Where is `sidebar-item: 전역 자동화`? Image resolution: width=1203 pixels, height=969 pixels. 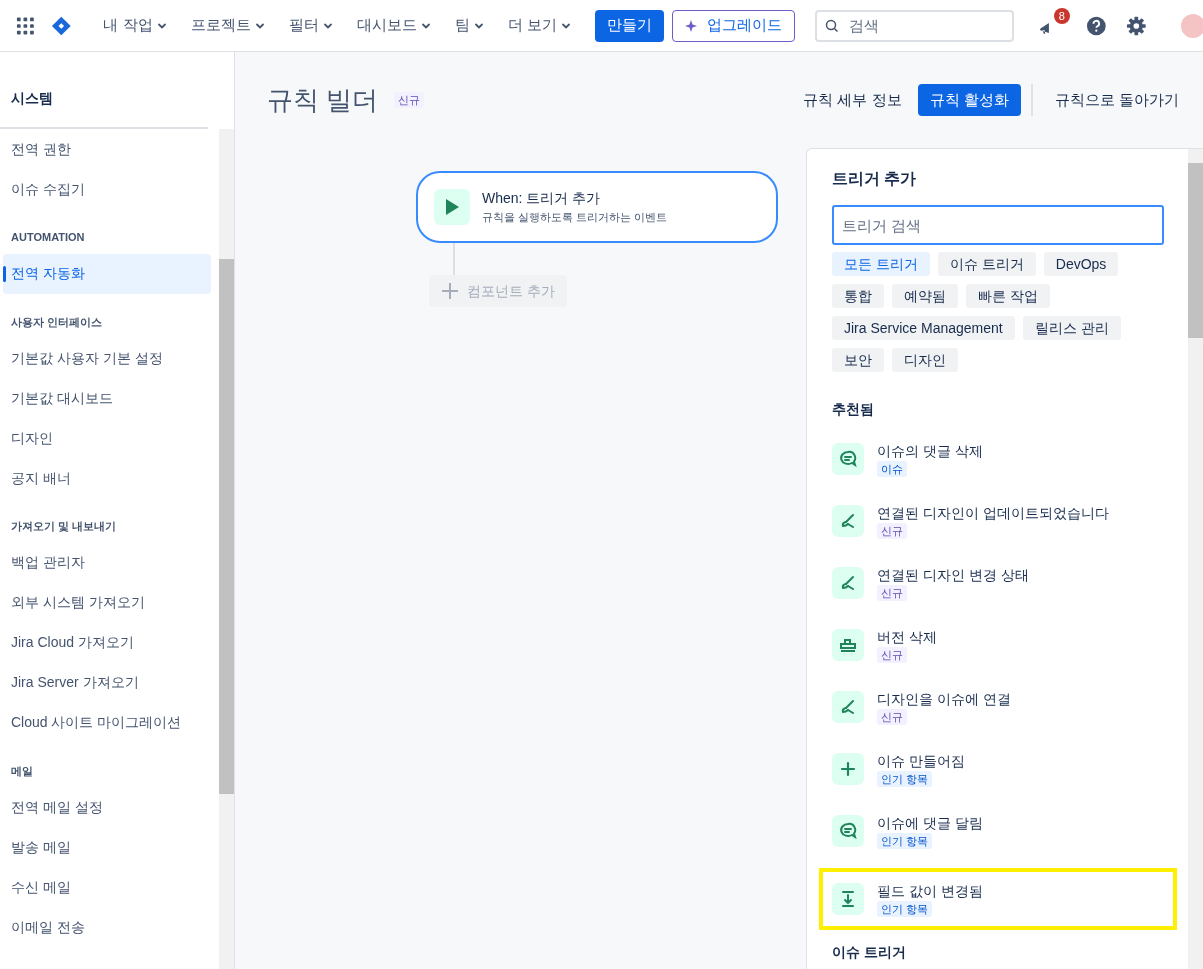
sidebar-item: 전역 자동화 is located at coordinates (107, 273).